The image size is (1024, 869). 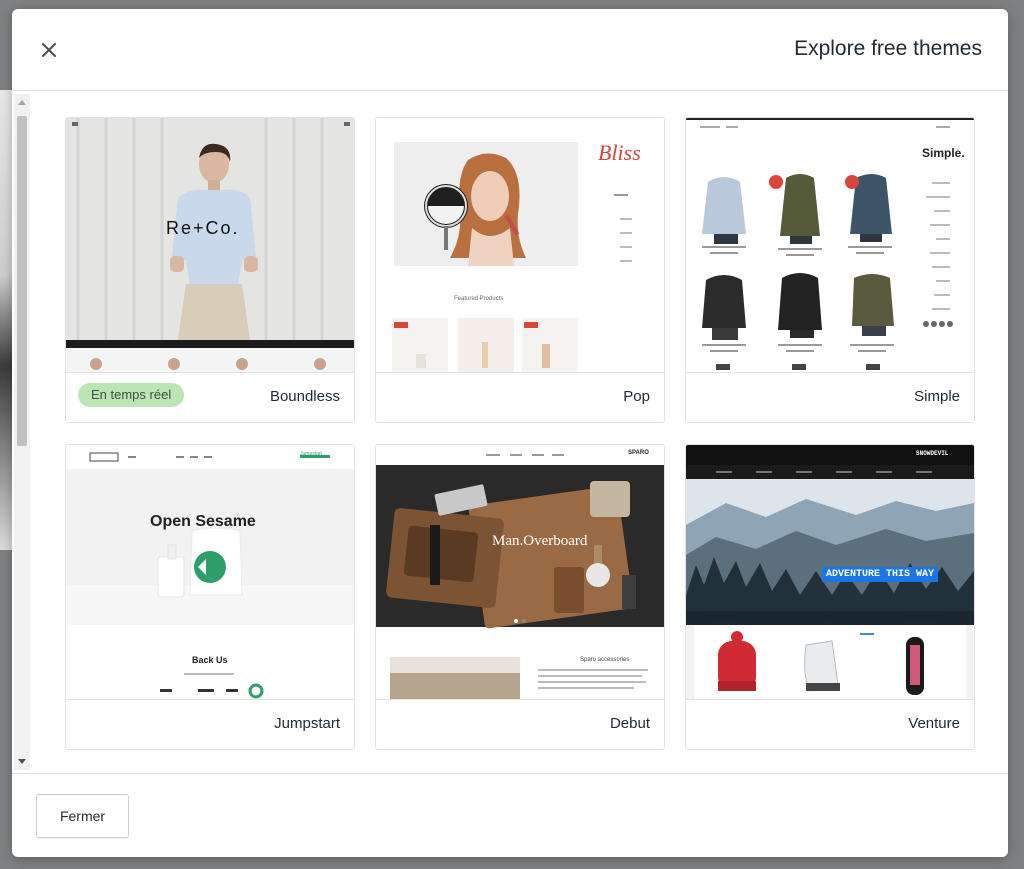 I want to click on scrollbar, so click(x=22, y=432).